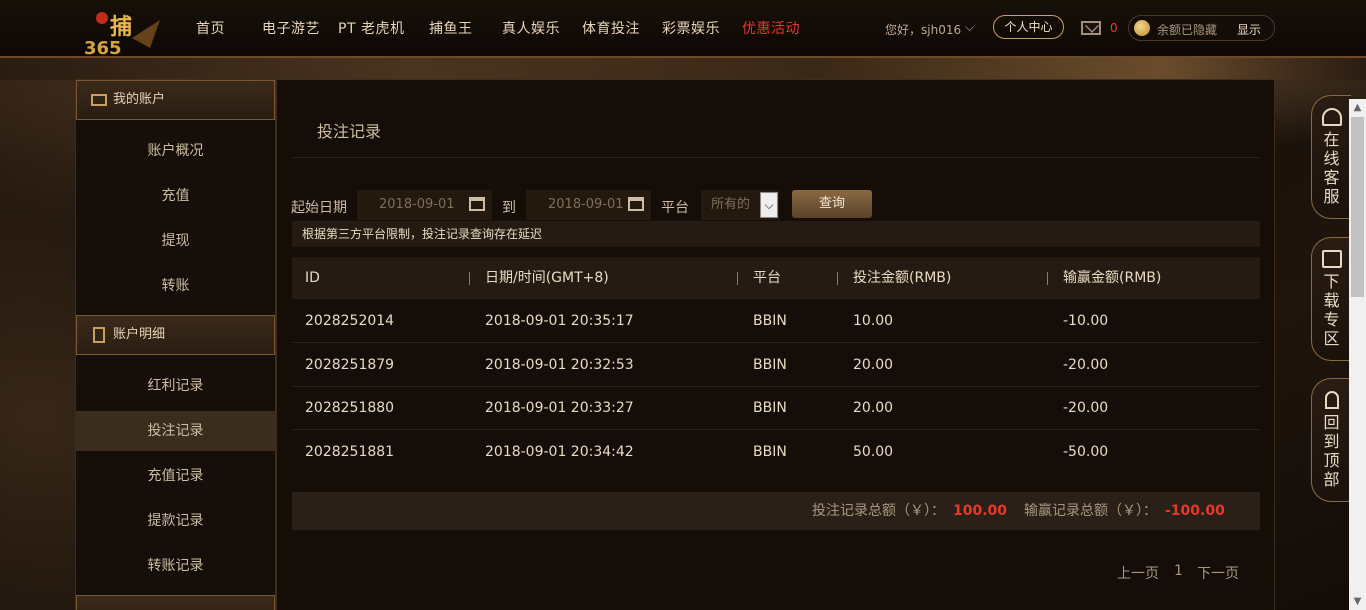  I want to click on sidebar-item-withdraw: 提现, so click(175, 241).